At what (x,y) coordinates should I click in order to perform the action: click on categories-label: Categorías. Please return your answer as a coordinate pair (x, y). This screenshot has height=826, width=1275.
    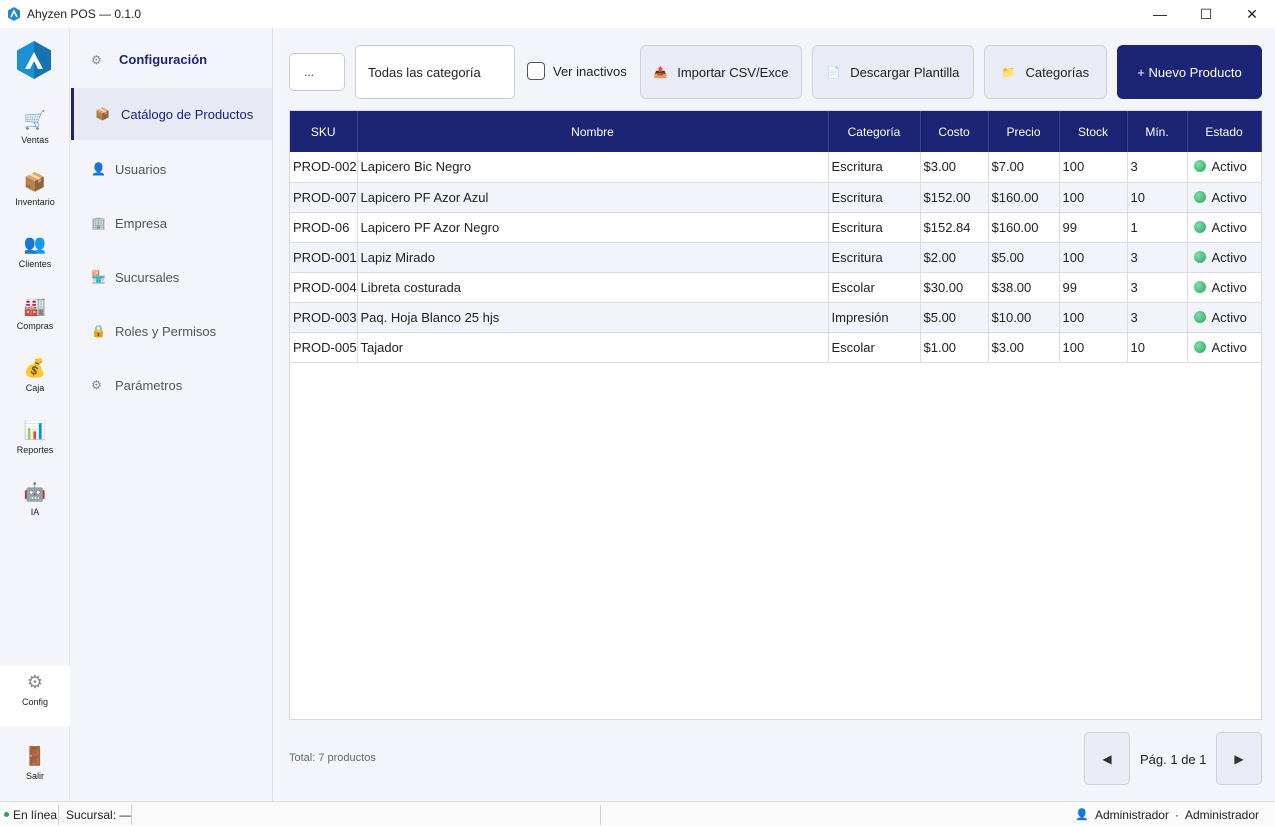
    Looking at the image, I should click on (1057, 72).